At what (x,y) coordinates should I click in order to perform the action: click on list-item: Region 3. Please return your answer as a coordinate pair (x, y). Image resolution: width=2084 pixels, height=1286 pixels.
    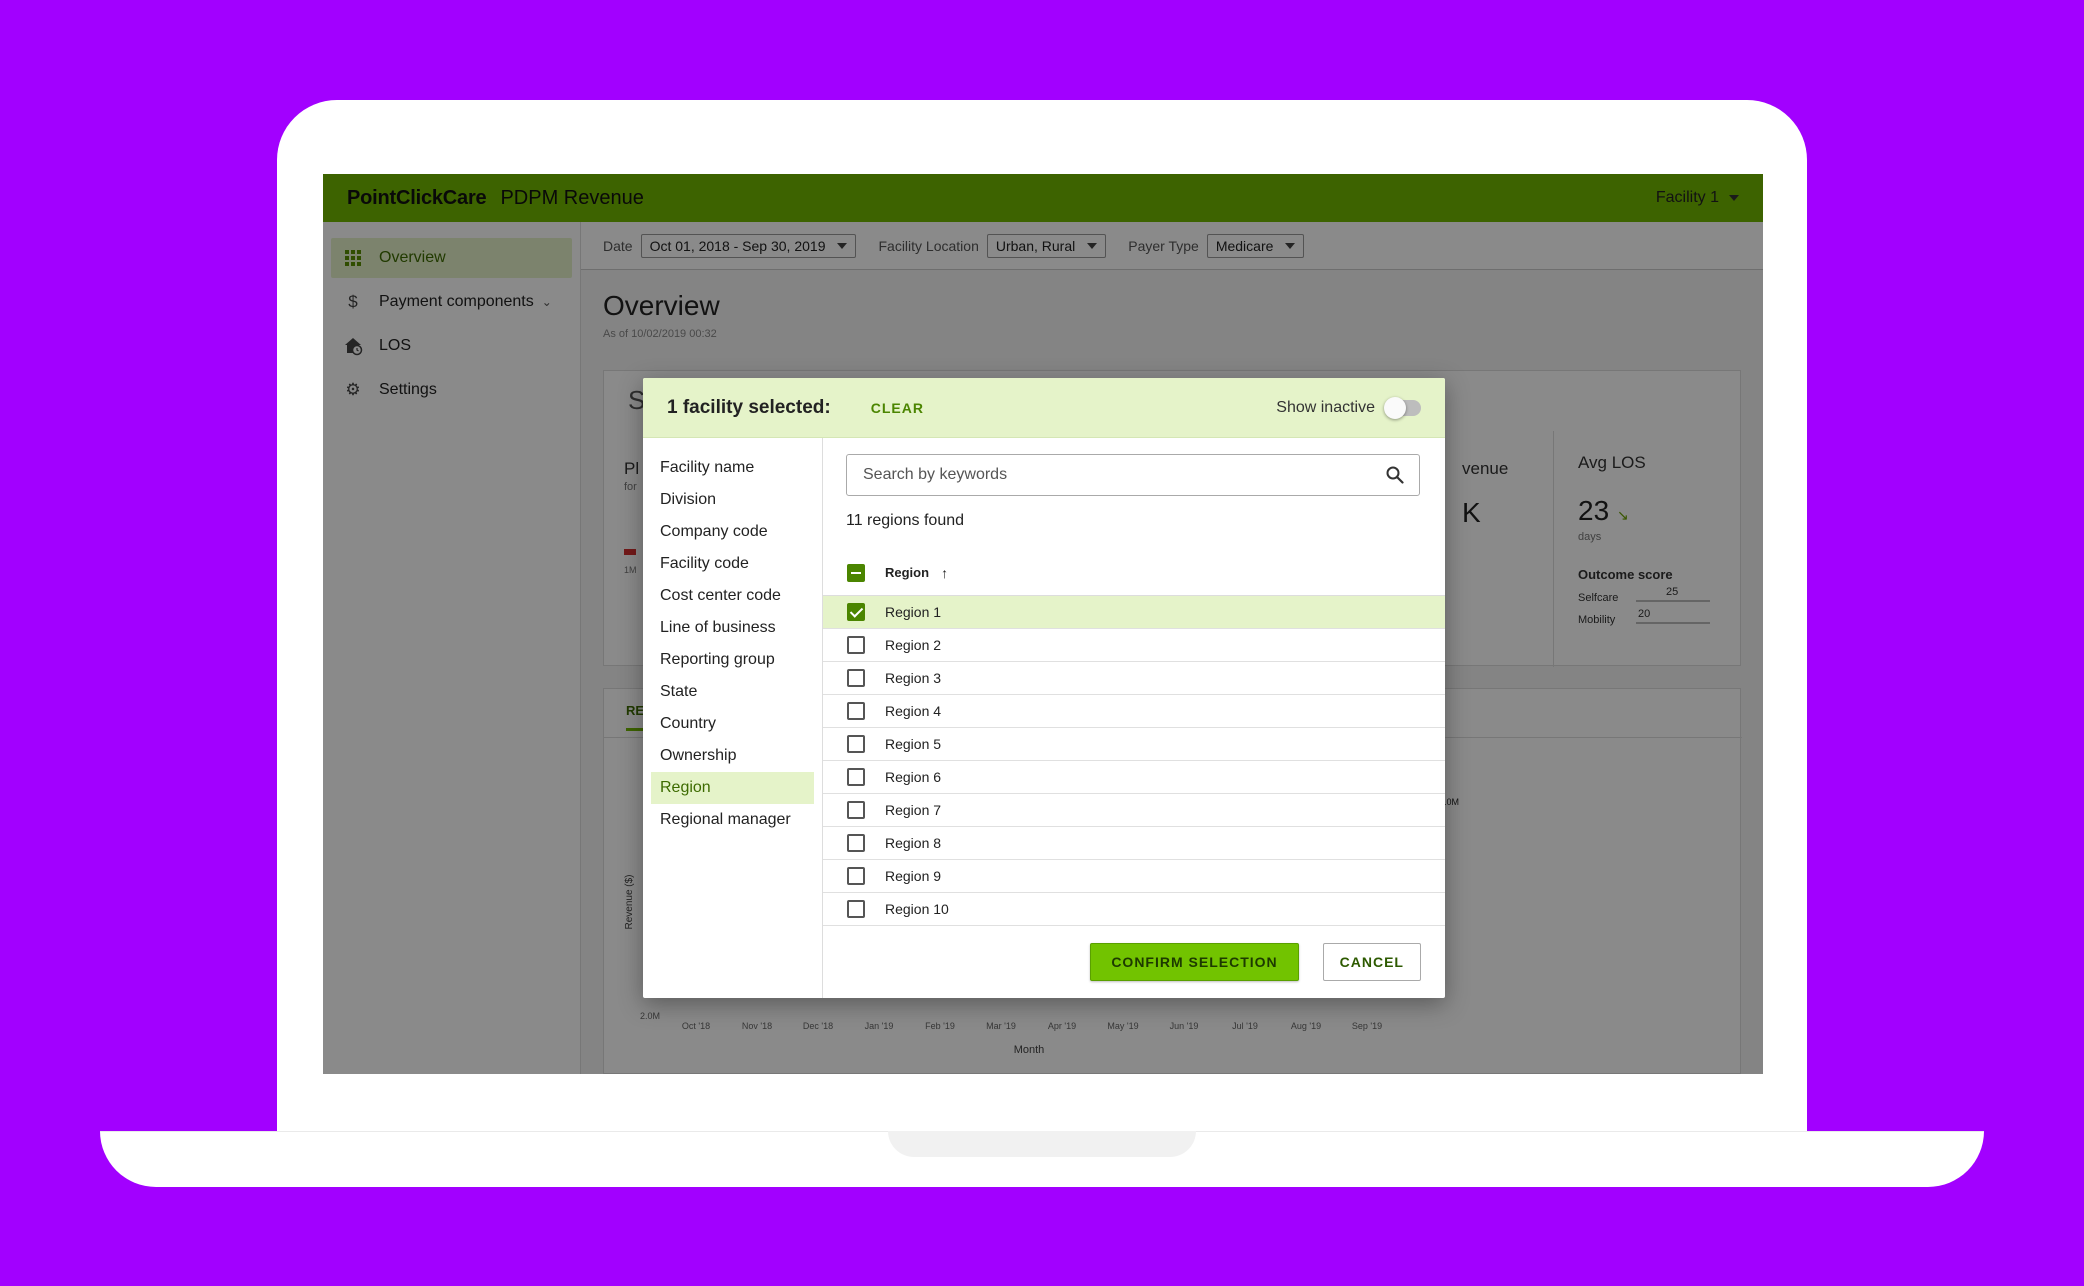
    Looking at the image, I should click on (1134, 678).